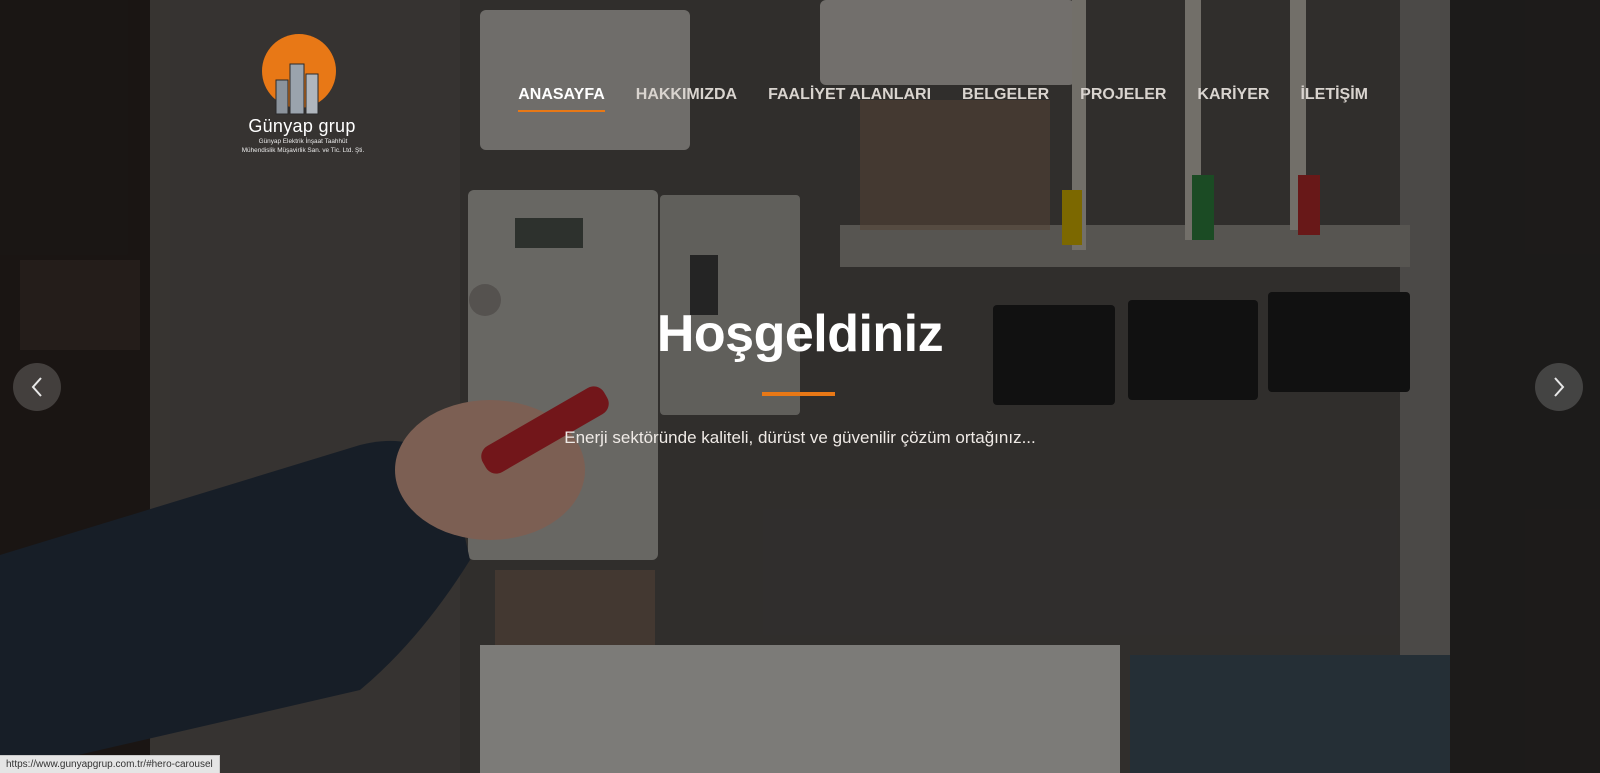  I want to click on chevron-left-icon, so click(36, 387).